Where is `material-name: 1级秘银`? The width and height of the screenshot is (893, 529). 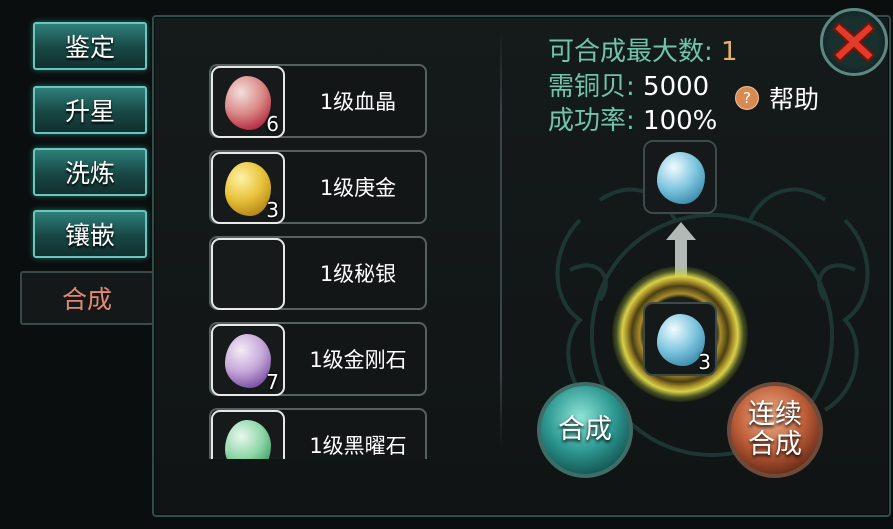
material-name: 1级秘银 is located at coordinates (358, 274).